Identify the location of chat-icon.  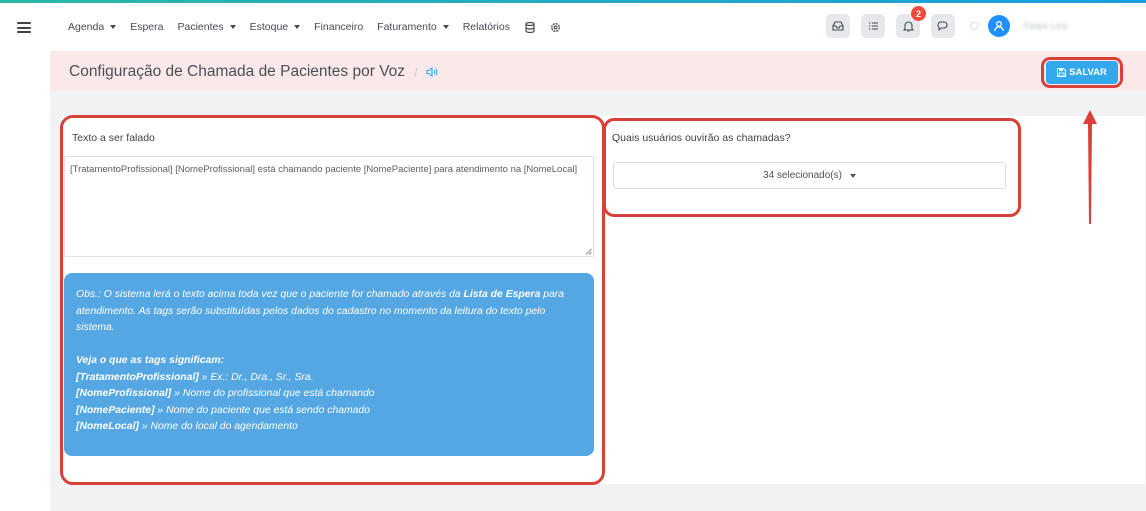
(942, 26).